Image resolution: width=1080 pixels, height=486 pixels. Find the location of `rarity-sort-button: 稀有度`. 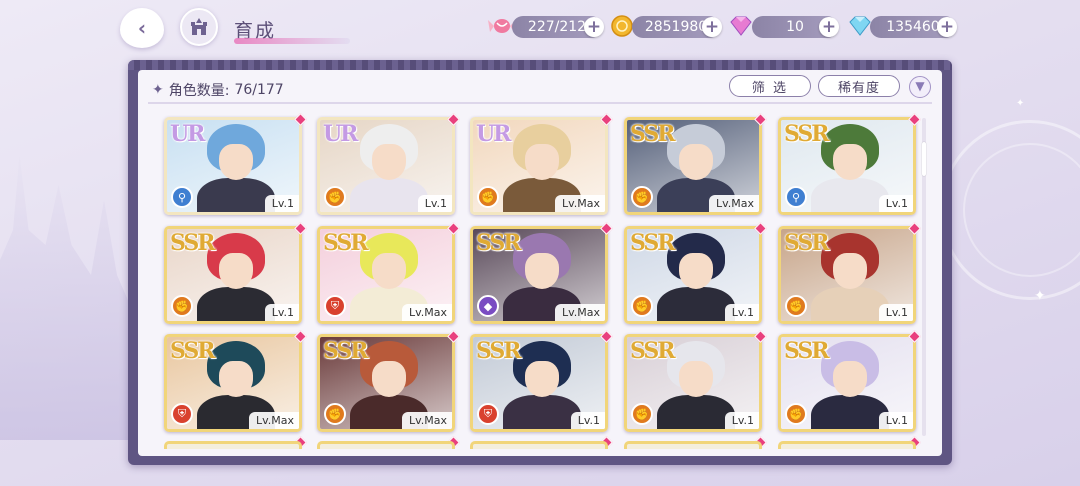

rarity-sort-button: 稀有度 is located at coordinates (859, 86).